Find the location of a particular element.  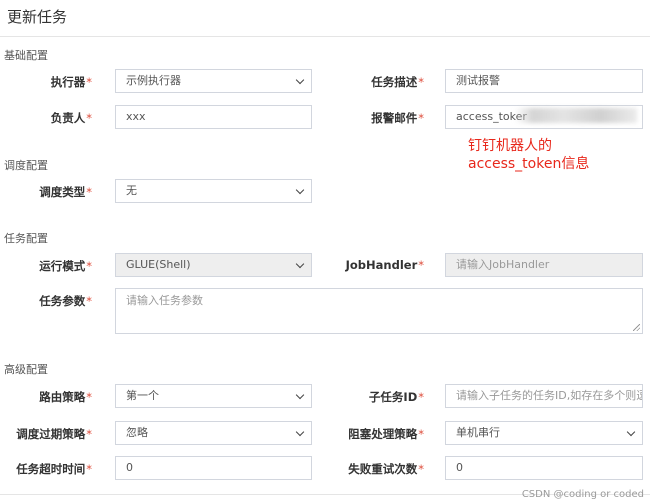

alarm-email-label: 报警邮件* is located at coordinates (397, 118).